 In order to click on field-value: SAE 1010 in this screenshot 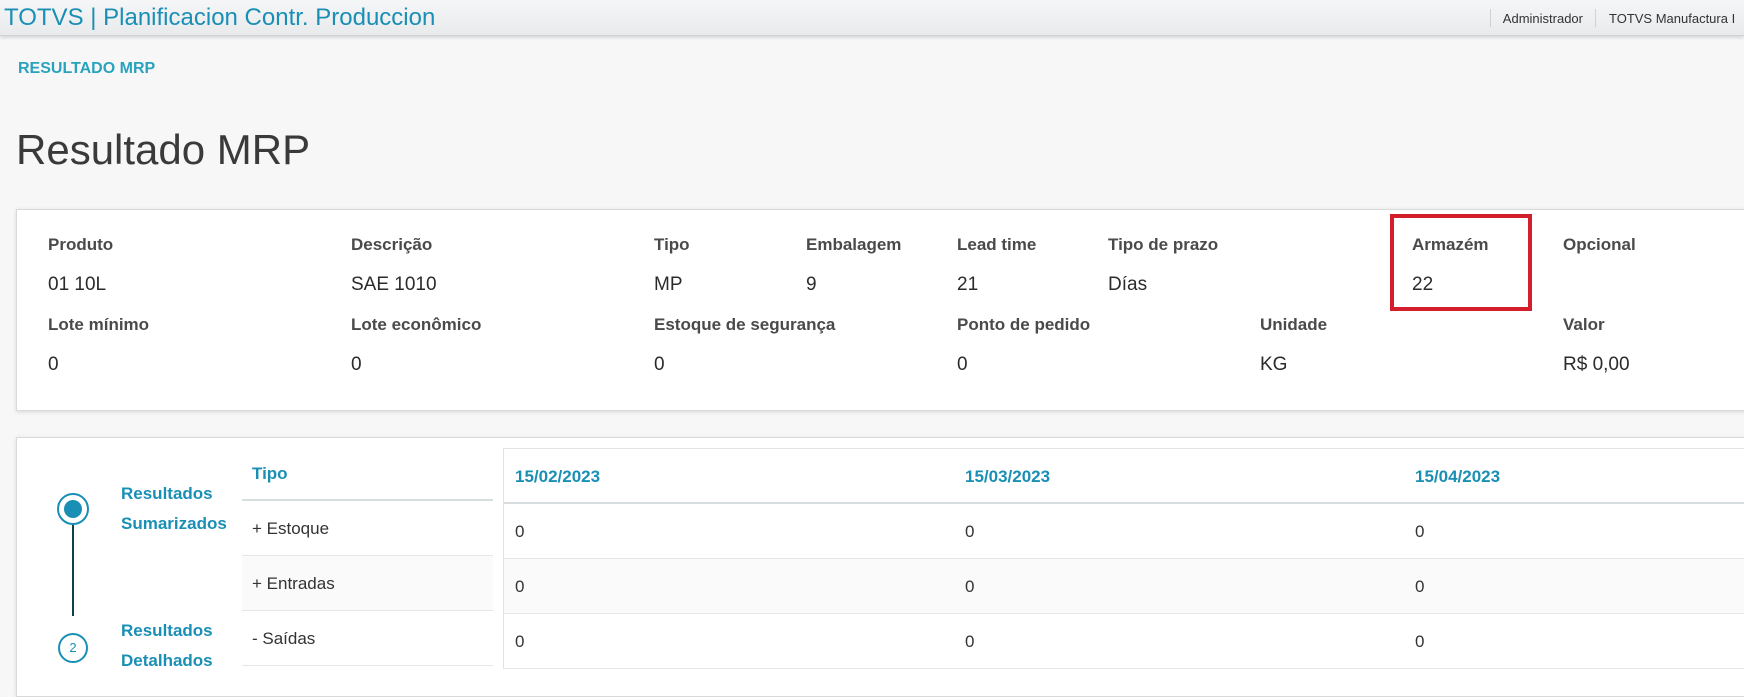, I will do `click(394, 284)`.